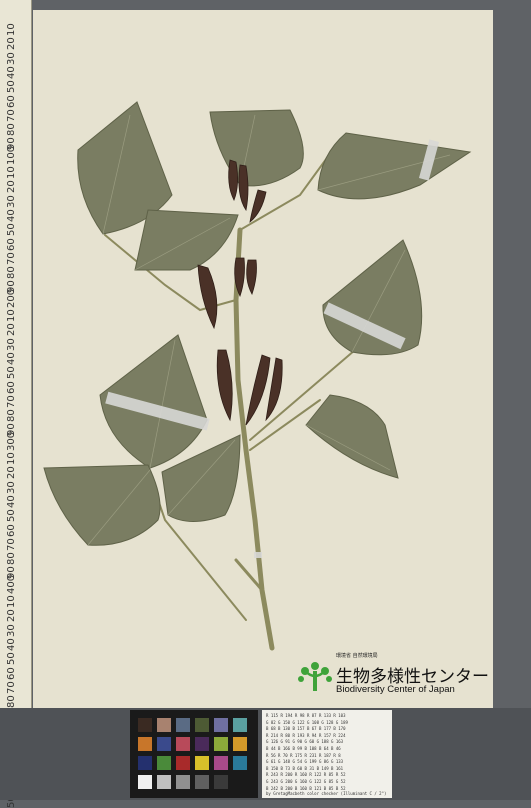  I want to click on reference-row: B 150 B 73 B 60 B 31 B 149 B 161, so click(305, 768).